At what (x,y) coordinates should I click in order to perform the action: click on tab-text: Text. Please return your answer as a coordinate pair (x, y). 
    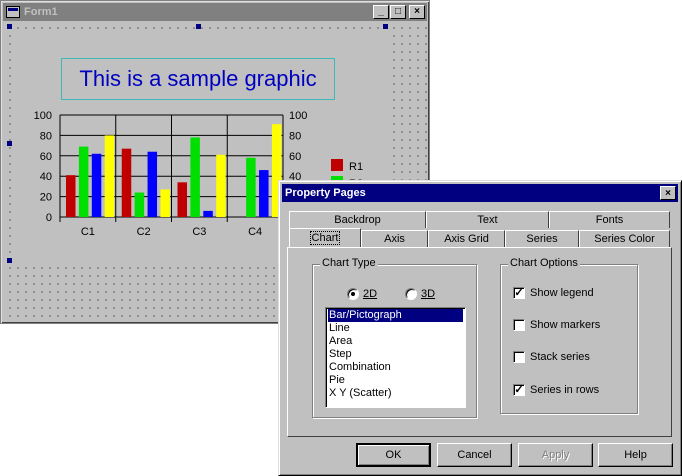
    Looking at the image, I should click on (487, 219).